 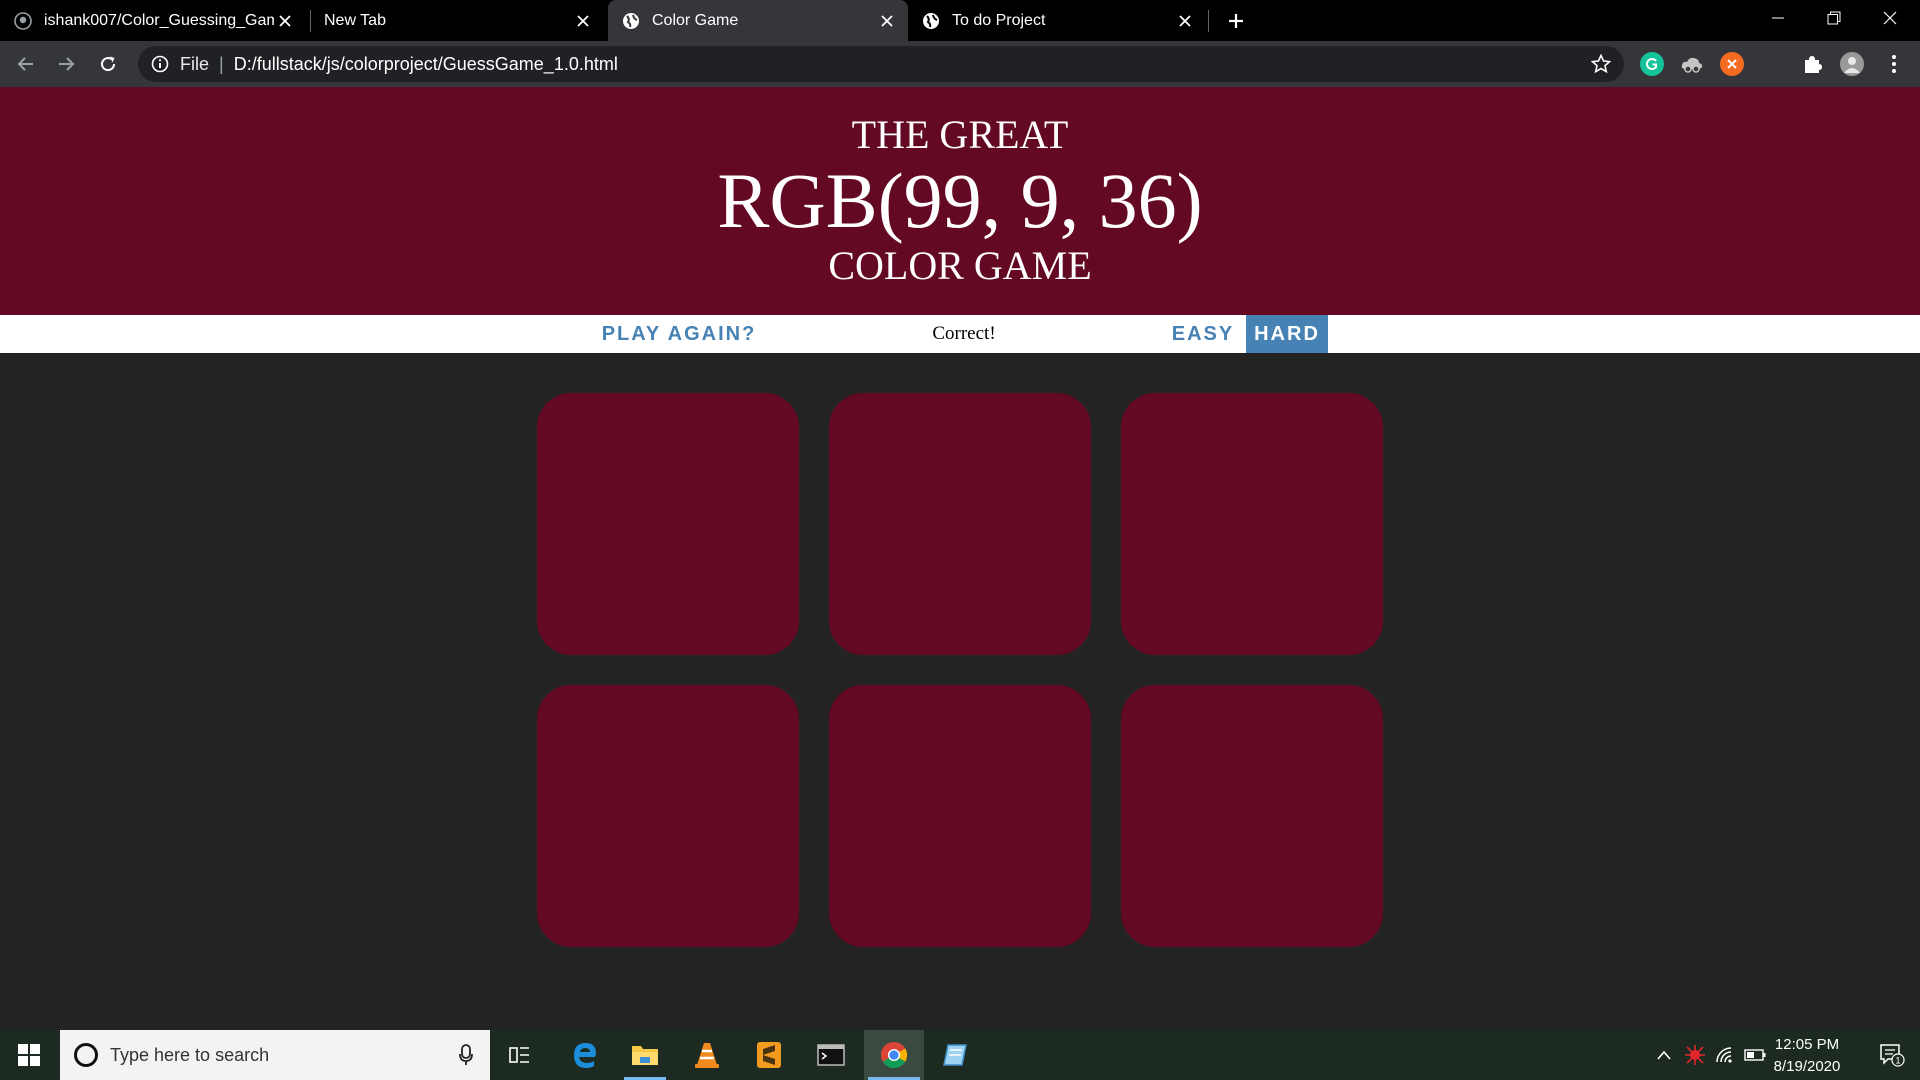 What do you see at coordinates (1601, 64) in the screenshot?
I see `bookmark-star-icon` at bounding box center [1601, 64].